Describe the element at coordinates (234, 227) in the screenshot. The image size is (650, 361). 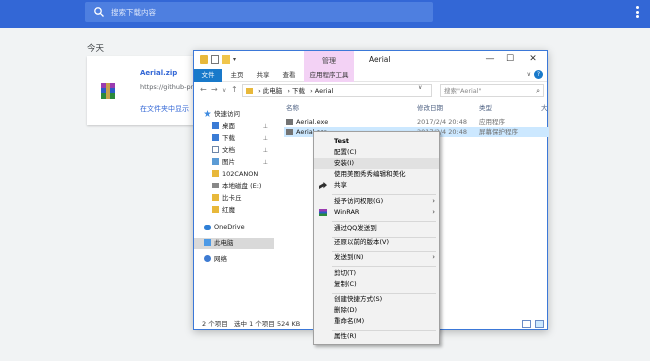
I see `sidebar-item-onedrive: OneDrive` at that location.